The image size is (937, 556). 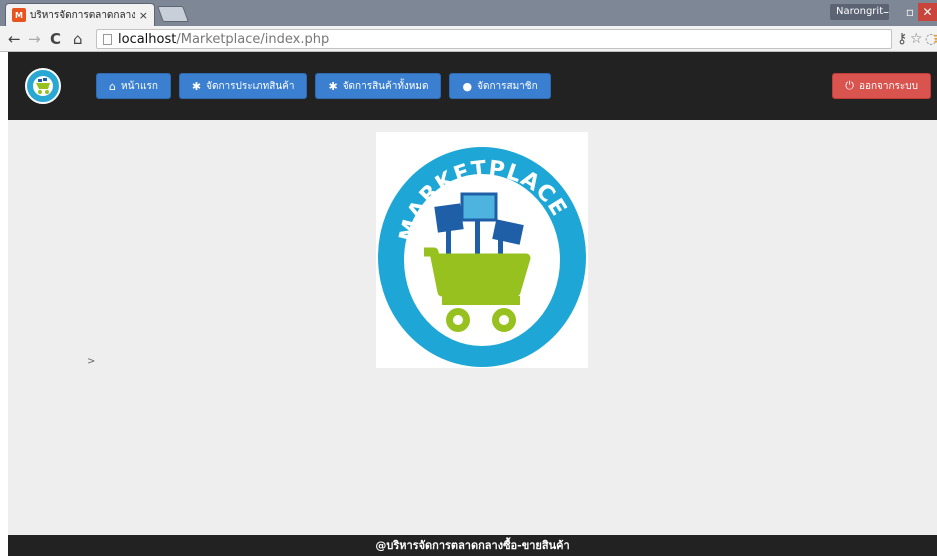 I want to click on nav-categories-button: ✱ จัดการประเภทสินค้า, so click(x=243, y=86).